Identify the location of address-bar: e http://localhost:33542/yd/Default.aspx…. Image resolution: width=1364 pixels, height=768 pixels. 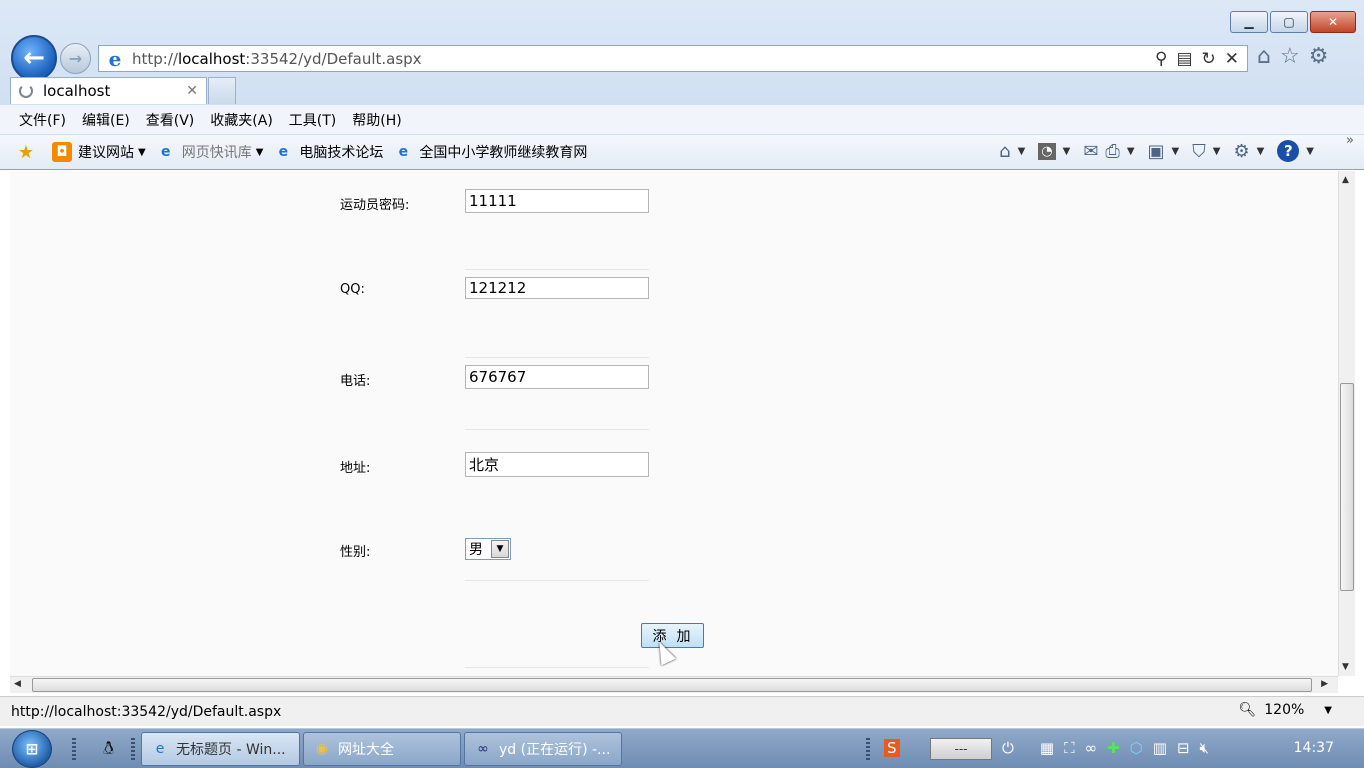
(673, 58).